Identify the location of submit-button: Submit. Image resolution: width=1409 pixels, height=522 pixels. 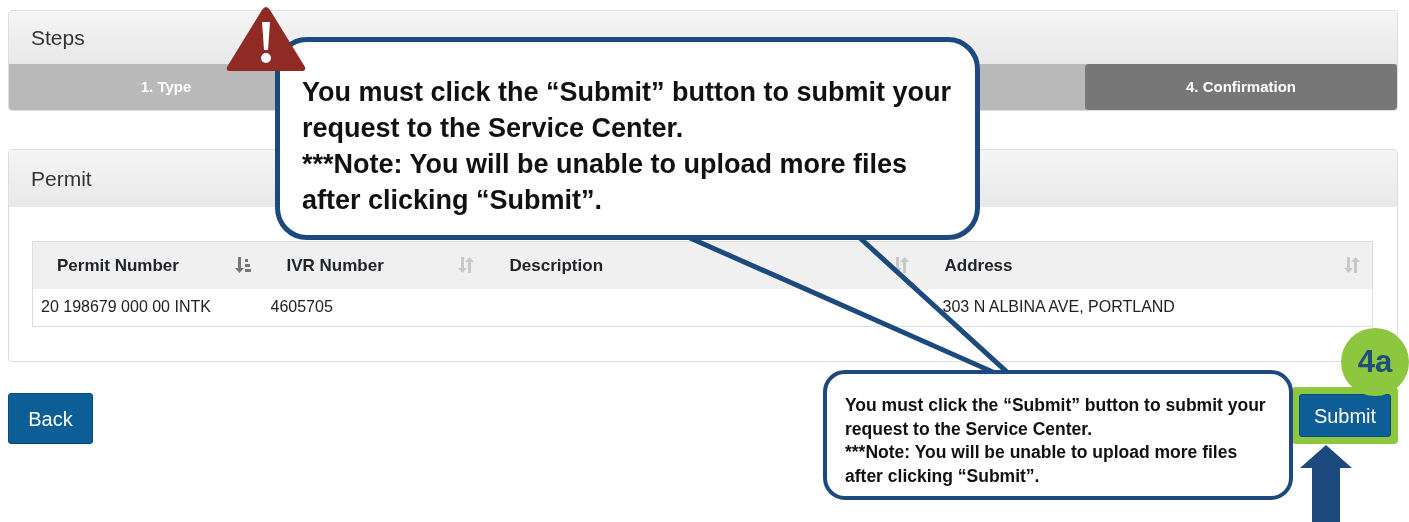
(1345, 415).